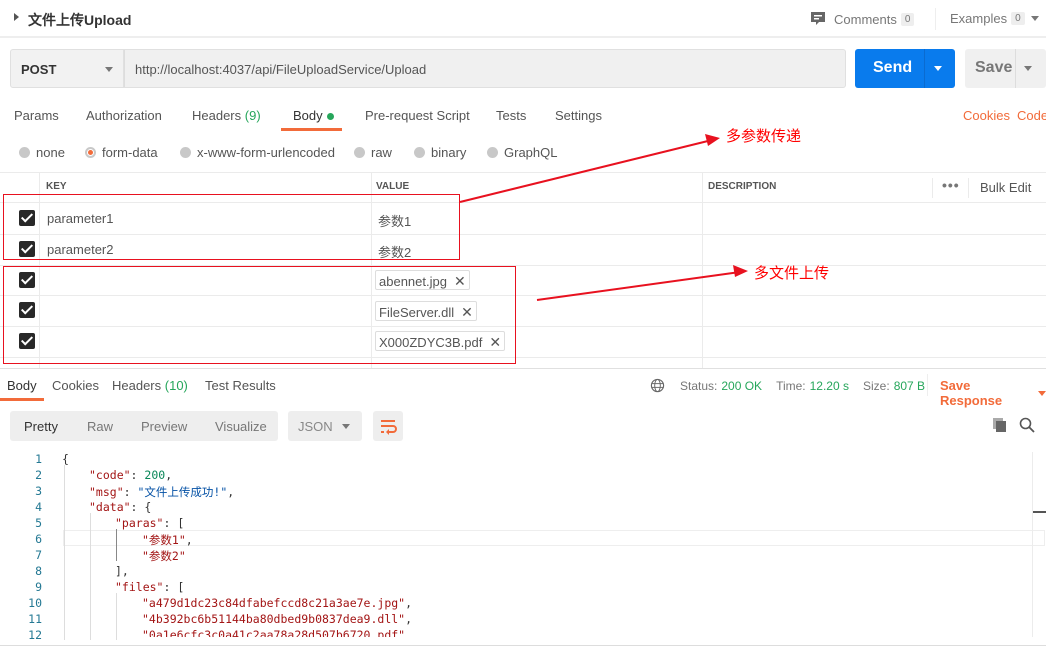 The image size is (1046, 650). Describe the element at coordinates (38, 507) in the screenshot. I see `line-number: 4` at that location.